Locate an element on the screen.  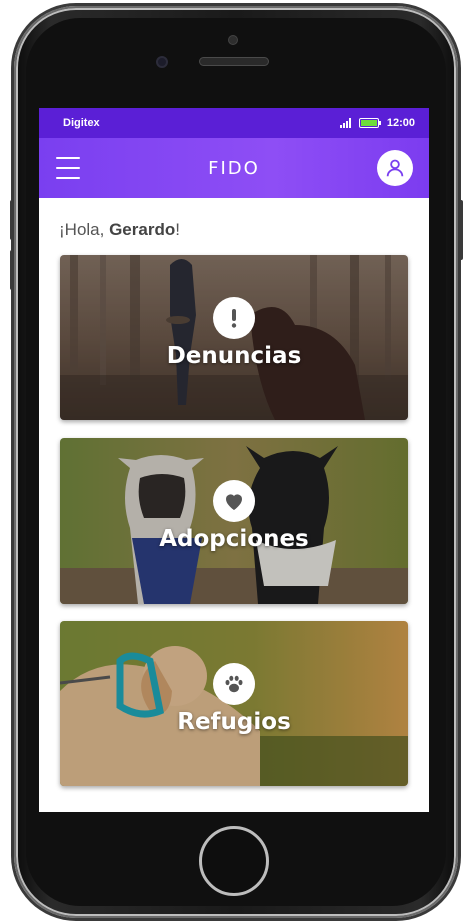
card-label: Refugios is located at coordinates (234, 722).